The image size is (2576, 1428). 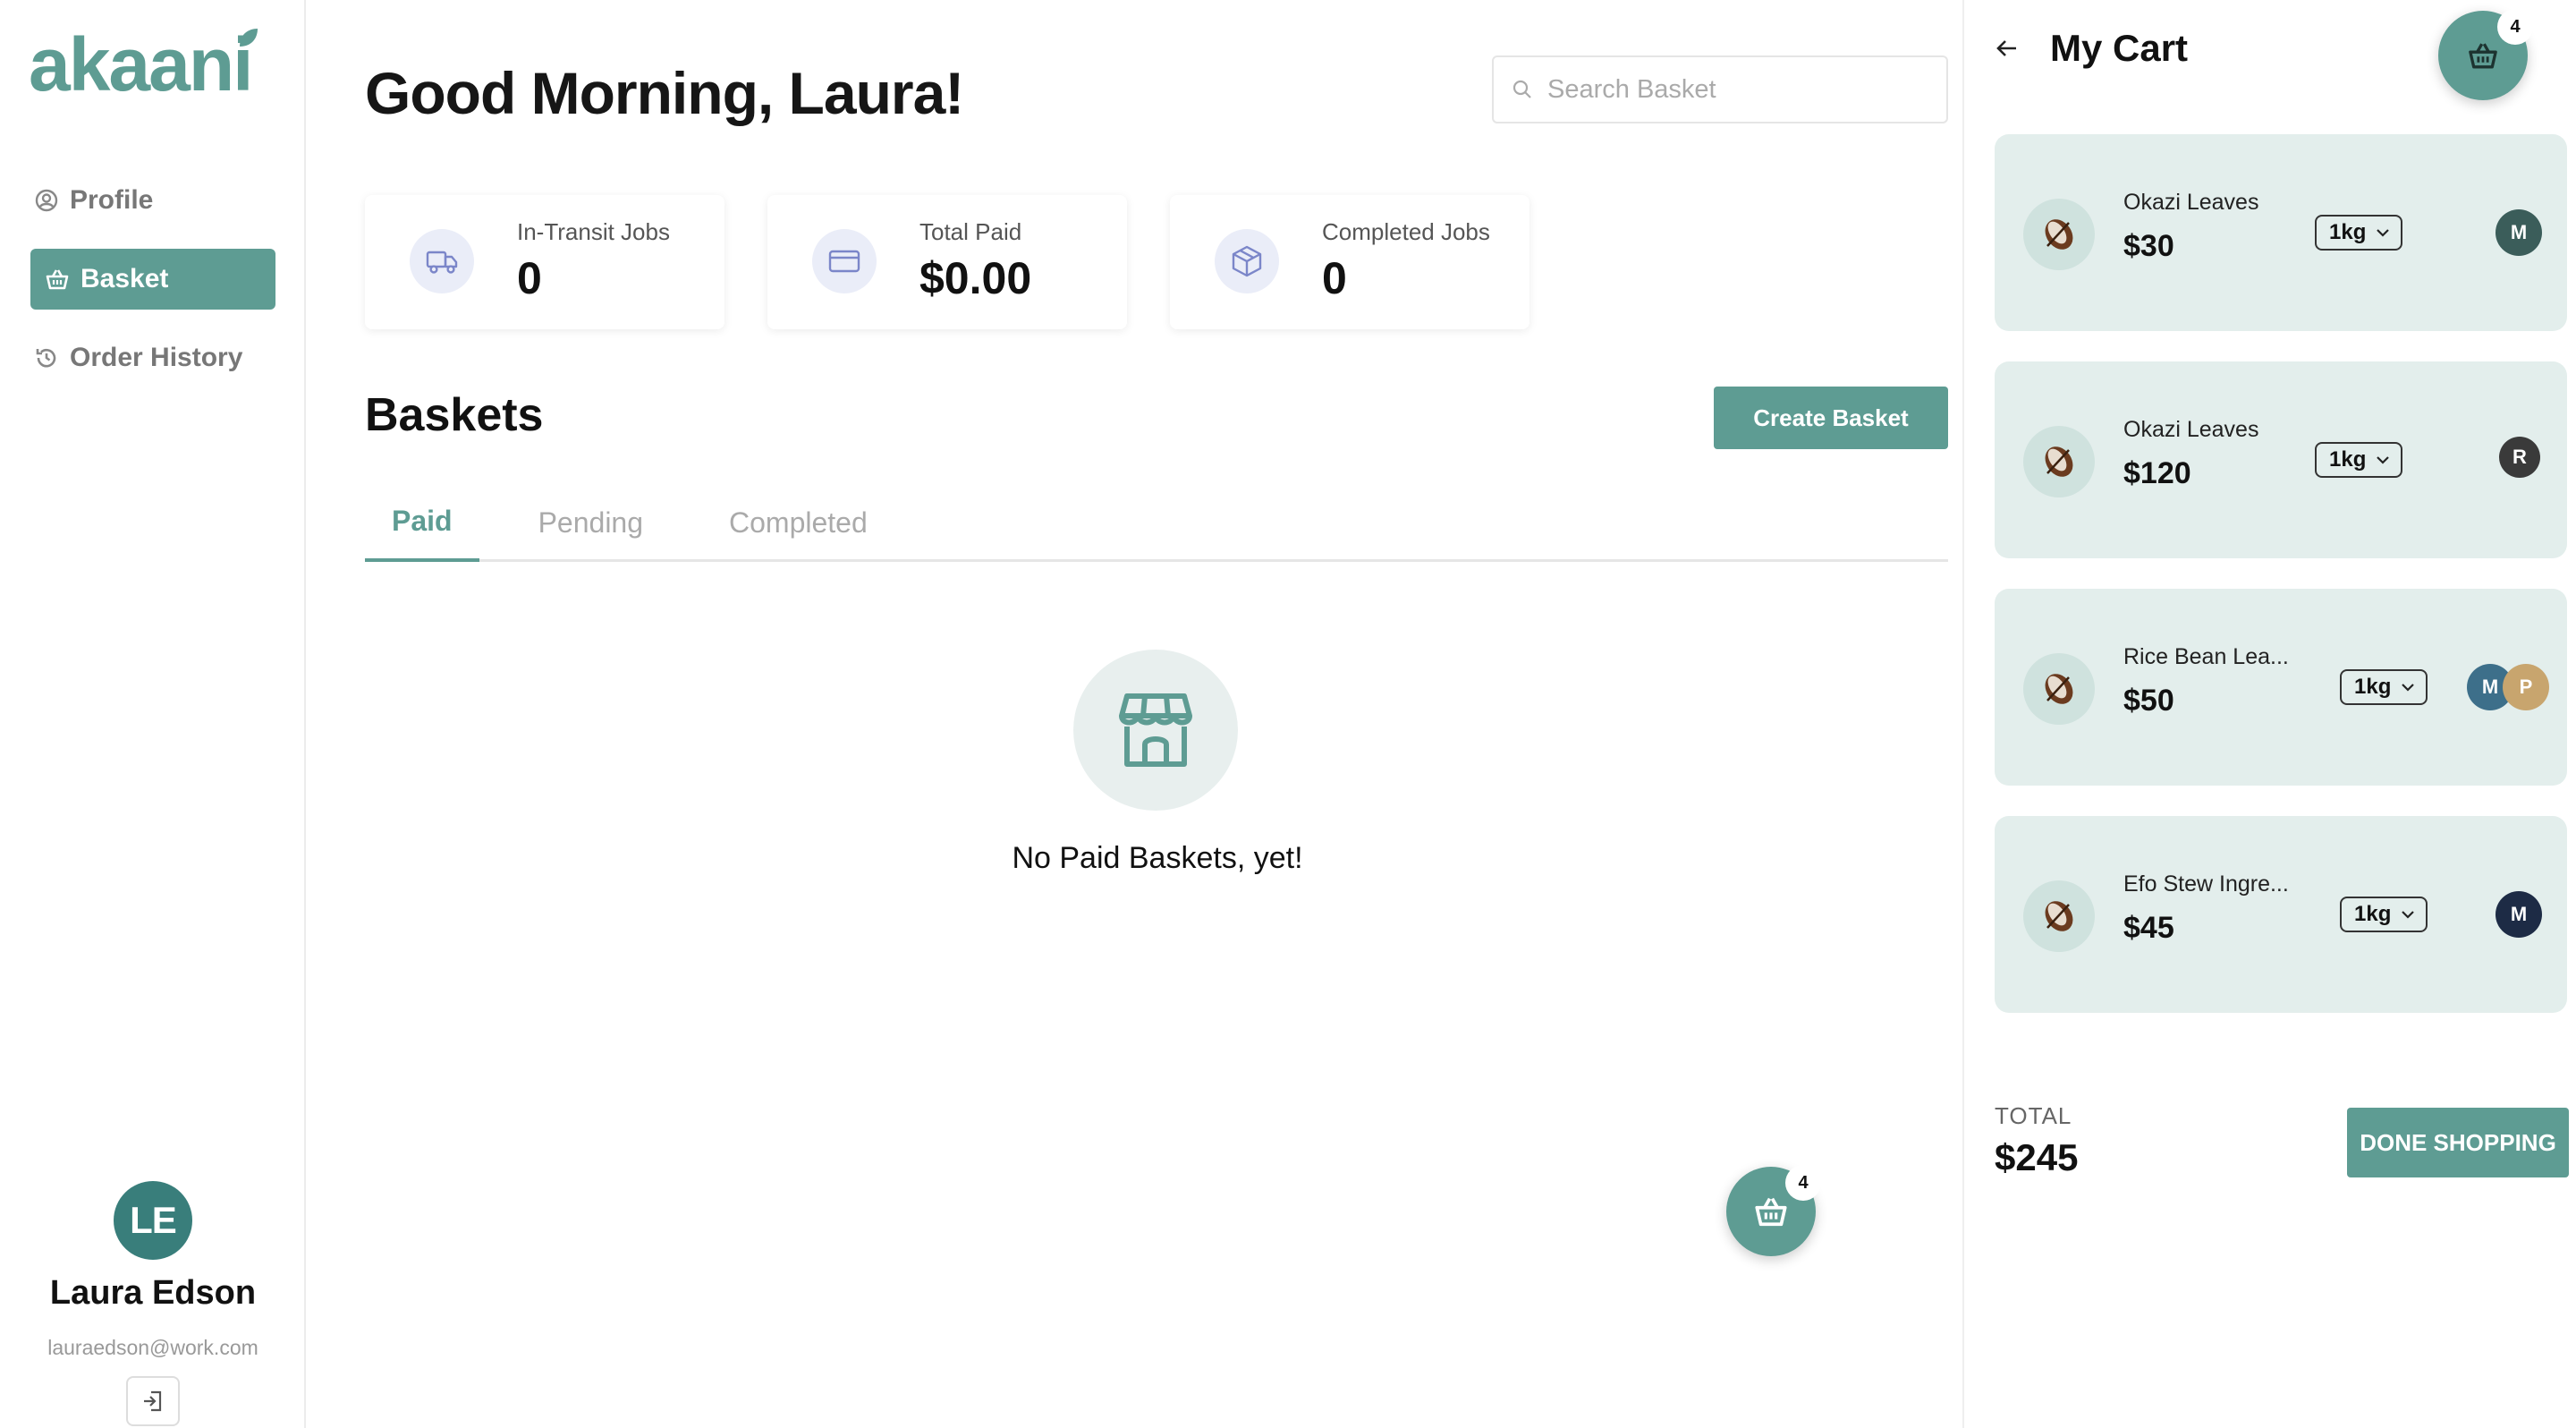 I want to click on cart-basket-button: 4, so click(x=2485, y=54).